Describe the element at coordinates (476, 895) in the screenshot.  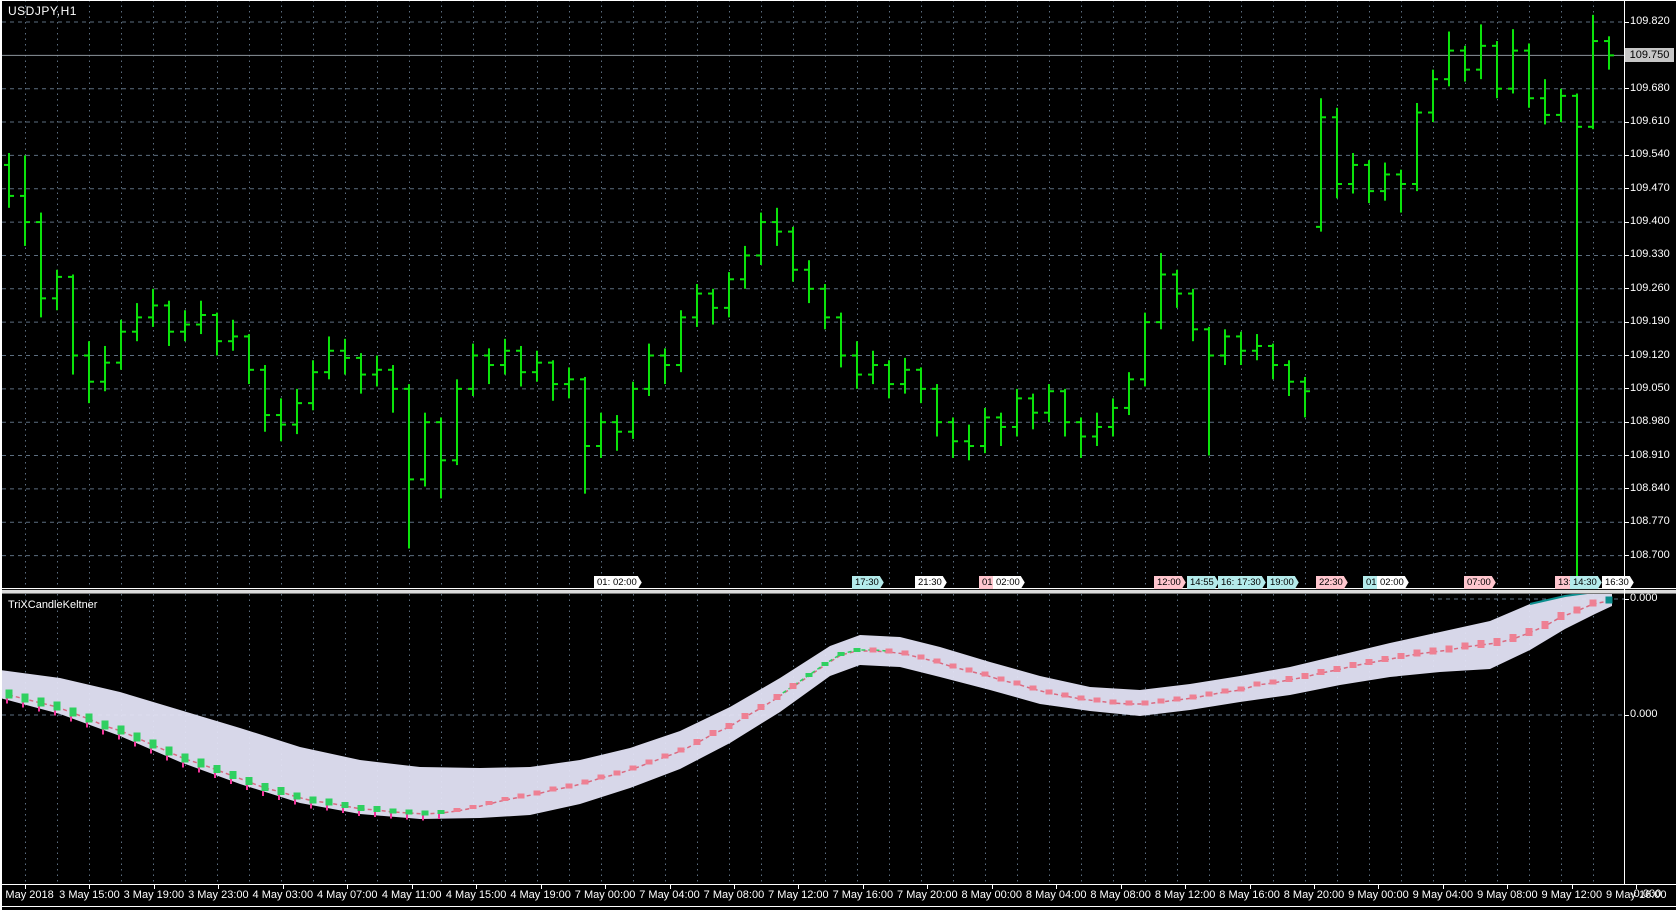
I see `date-label: 4 May 15:00` at that location.